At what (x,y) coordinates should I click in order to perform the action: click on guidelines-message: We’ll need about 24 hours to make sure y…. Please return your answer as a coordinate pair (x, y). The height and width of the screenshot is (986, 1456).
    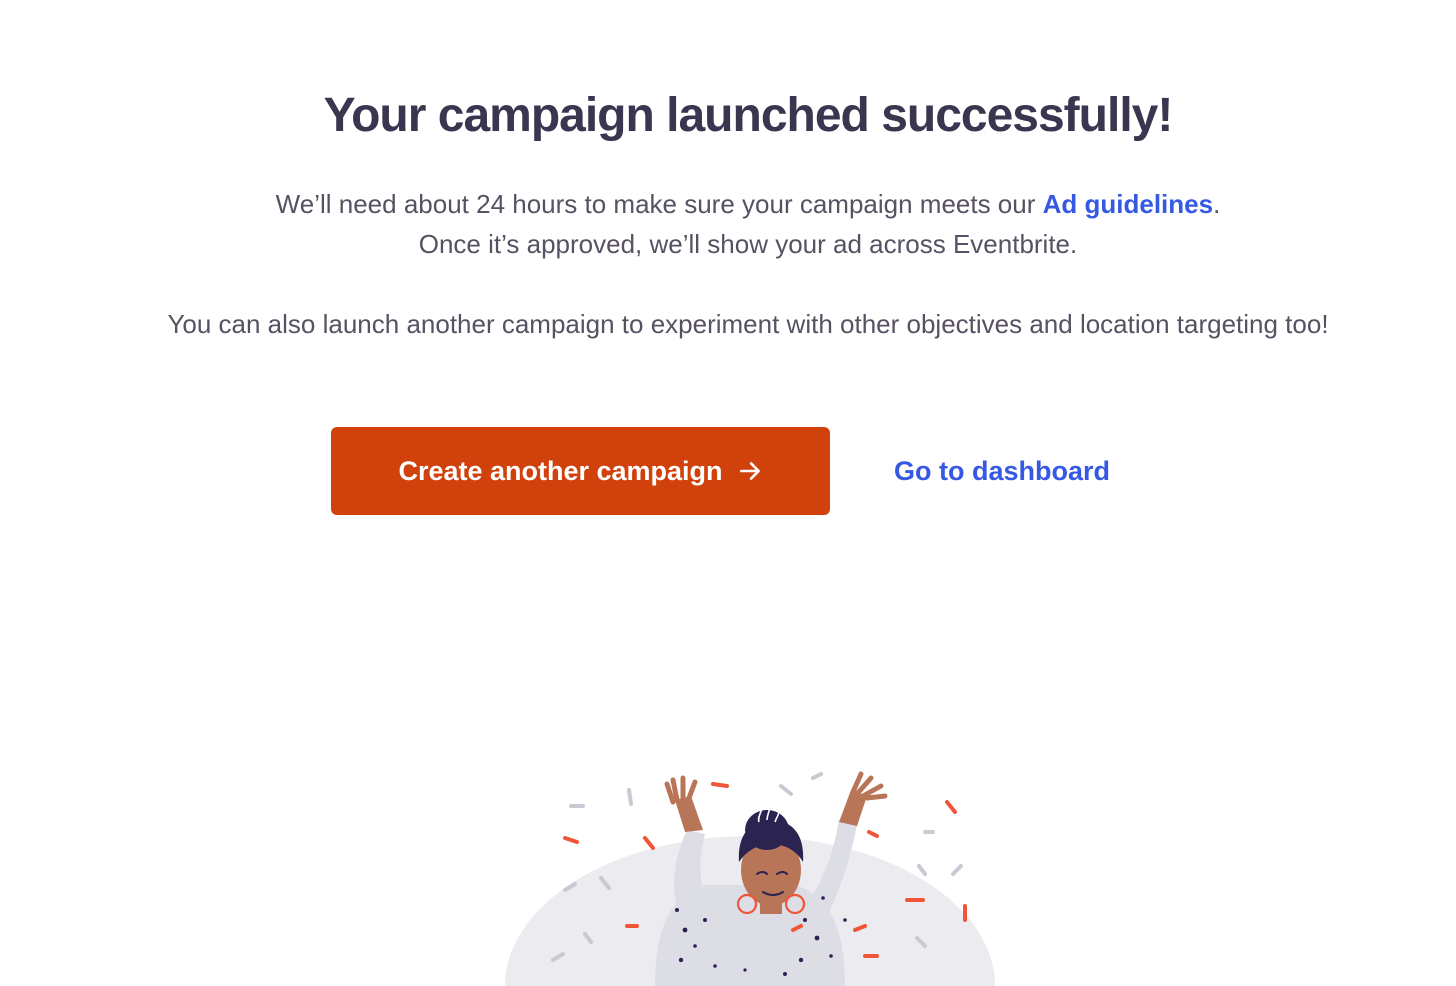
    Looking at the image, I should click on (728, 204).